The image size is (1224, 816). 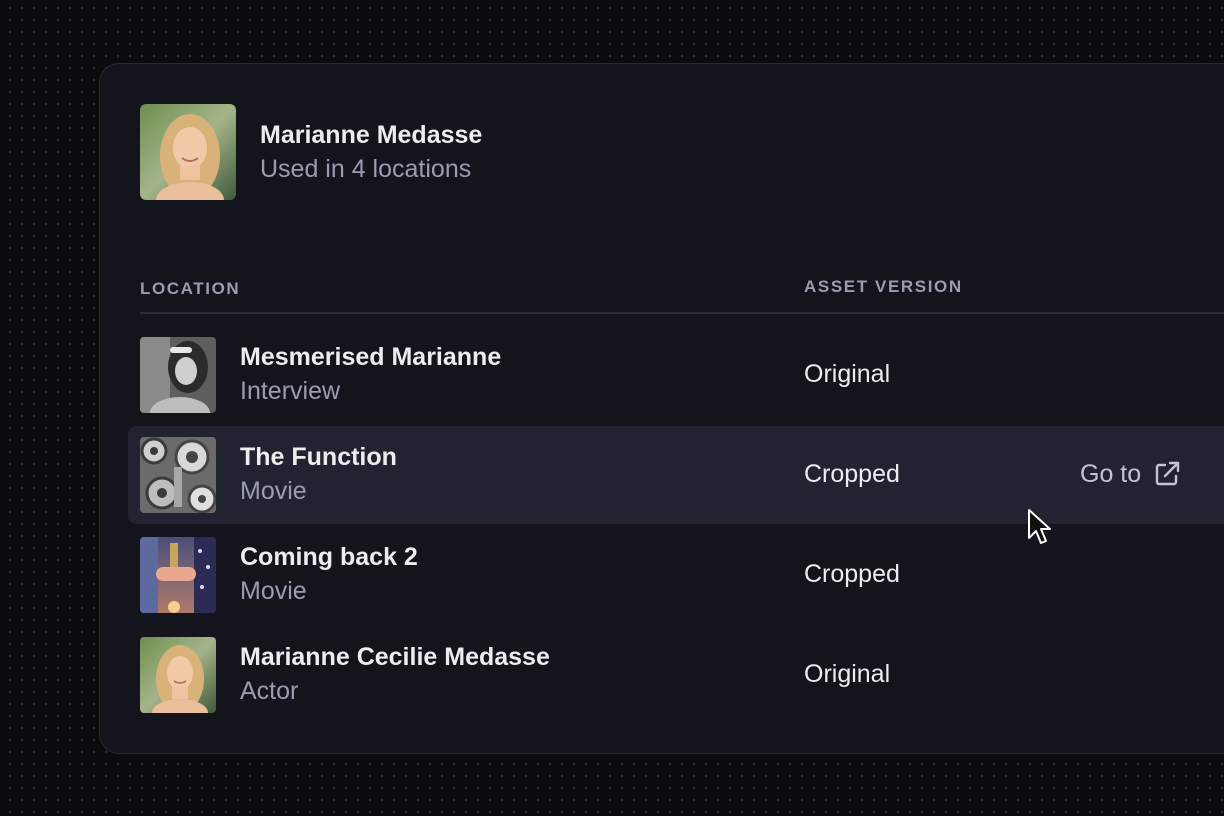 What do you see at coordinates (1111, 474) in the screenshot?
I see `go-to-label: Go to` at bounding box center [1111, 474].